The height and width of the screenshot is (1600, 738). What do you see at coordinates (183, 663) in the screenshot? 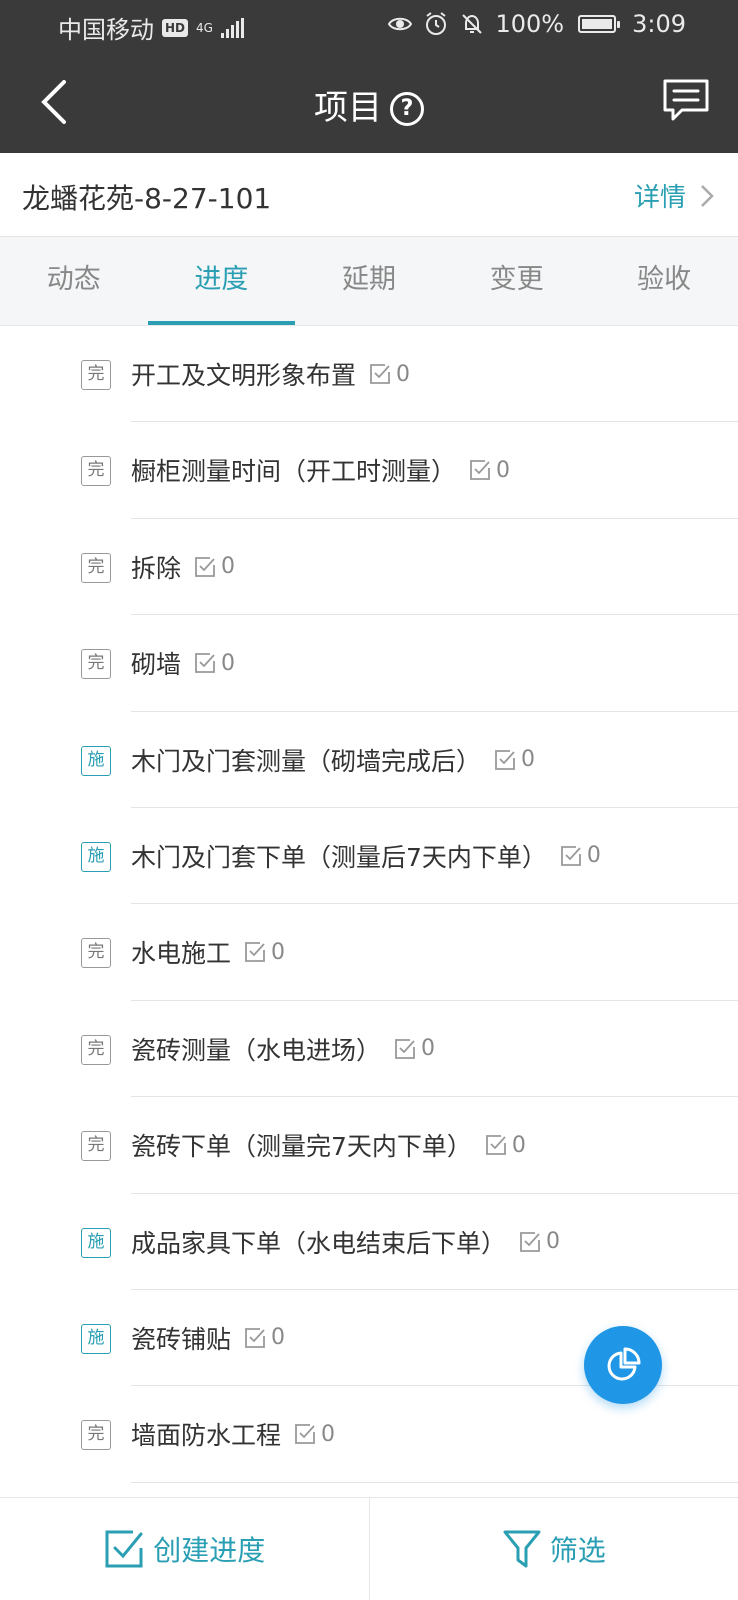
I see `item-text: 砌墙 0` at bounding box center [183, 663].